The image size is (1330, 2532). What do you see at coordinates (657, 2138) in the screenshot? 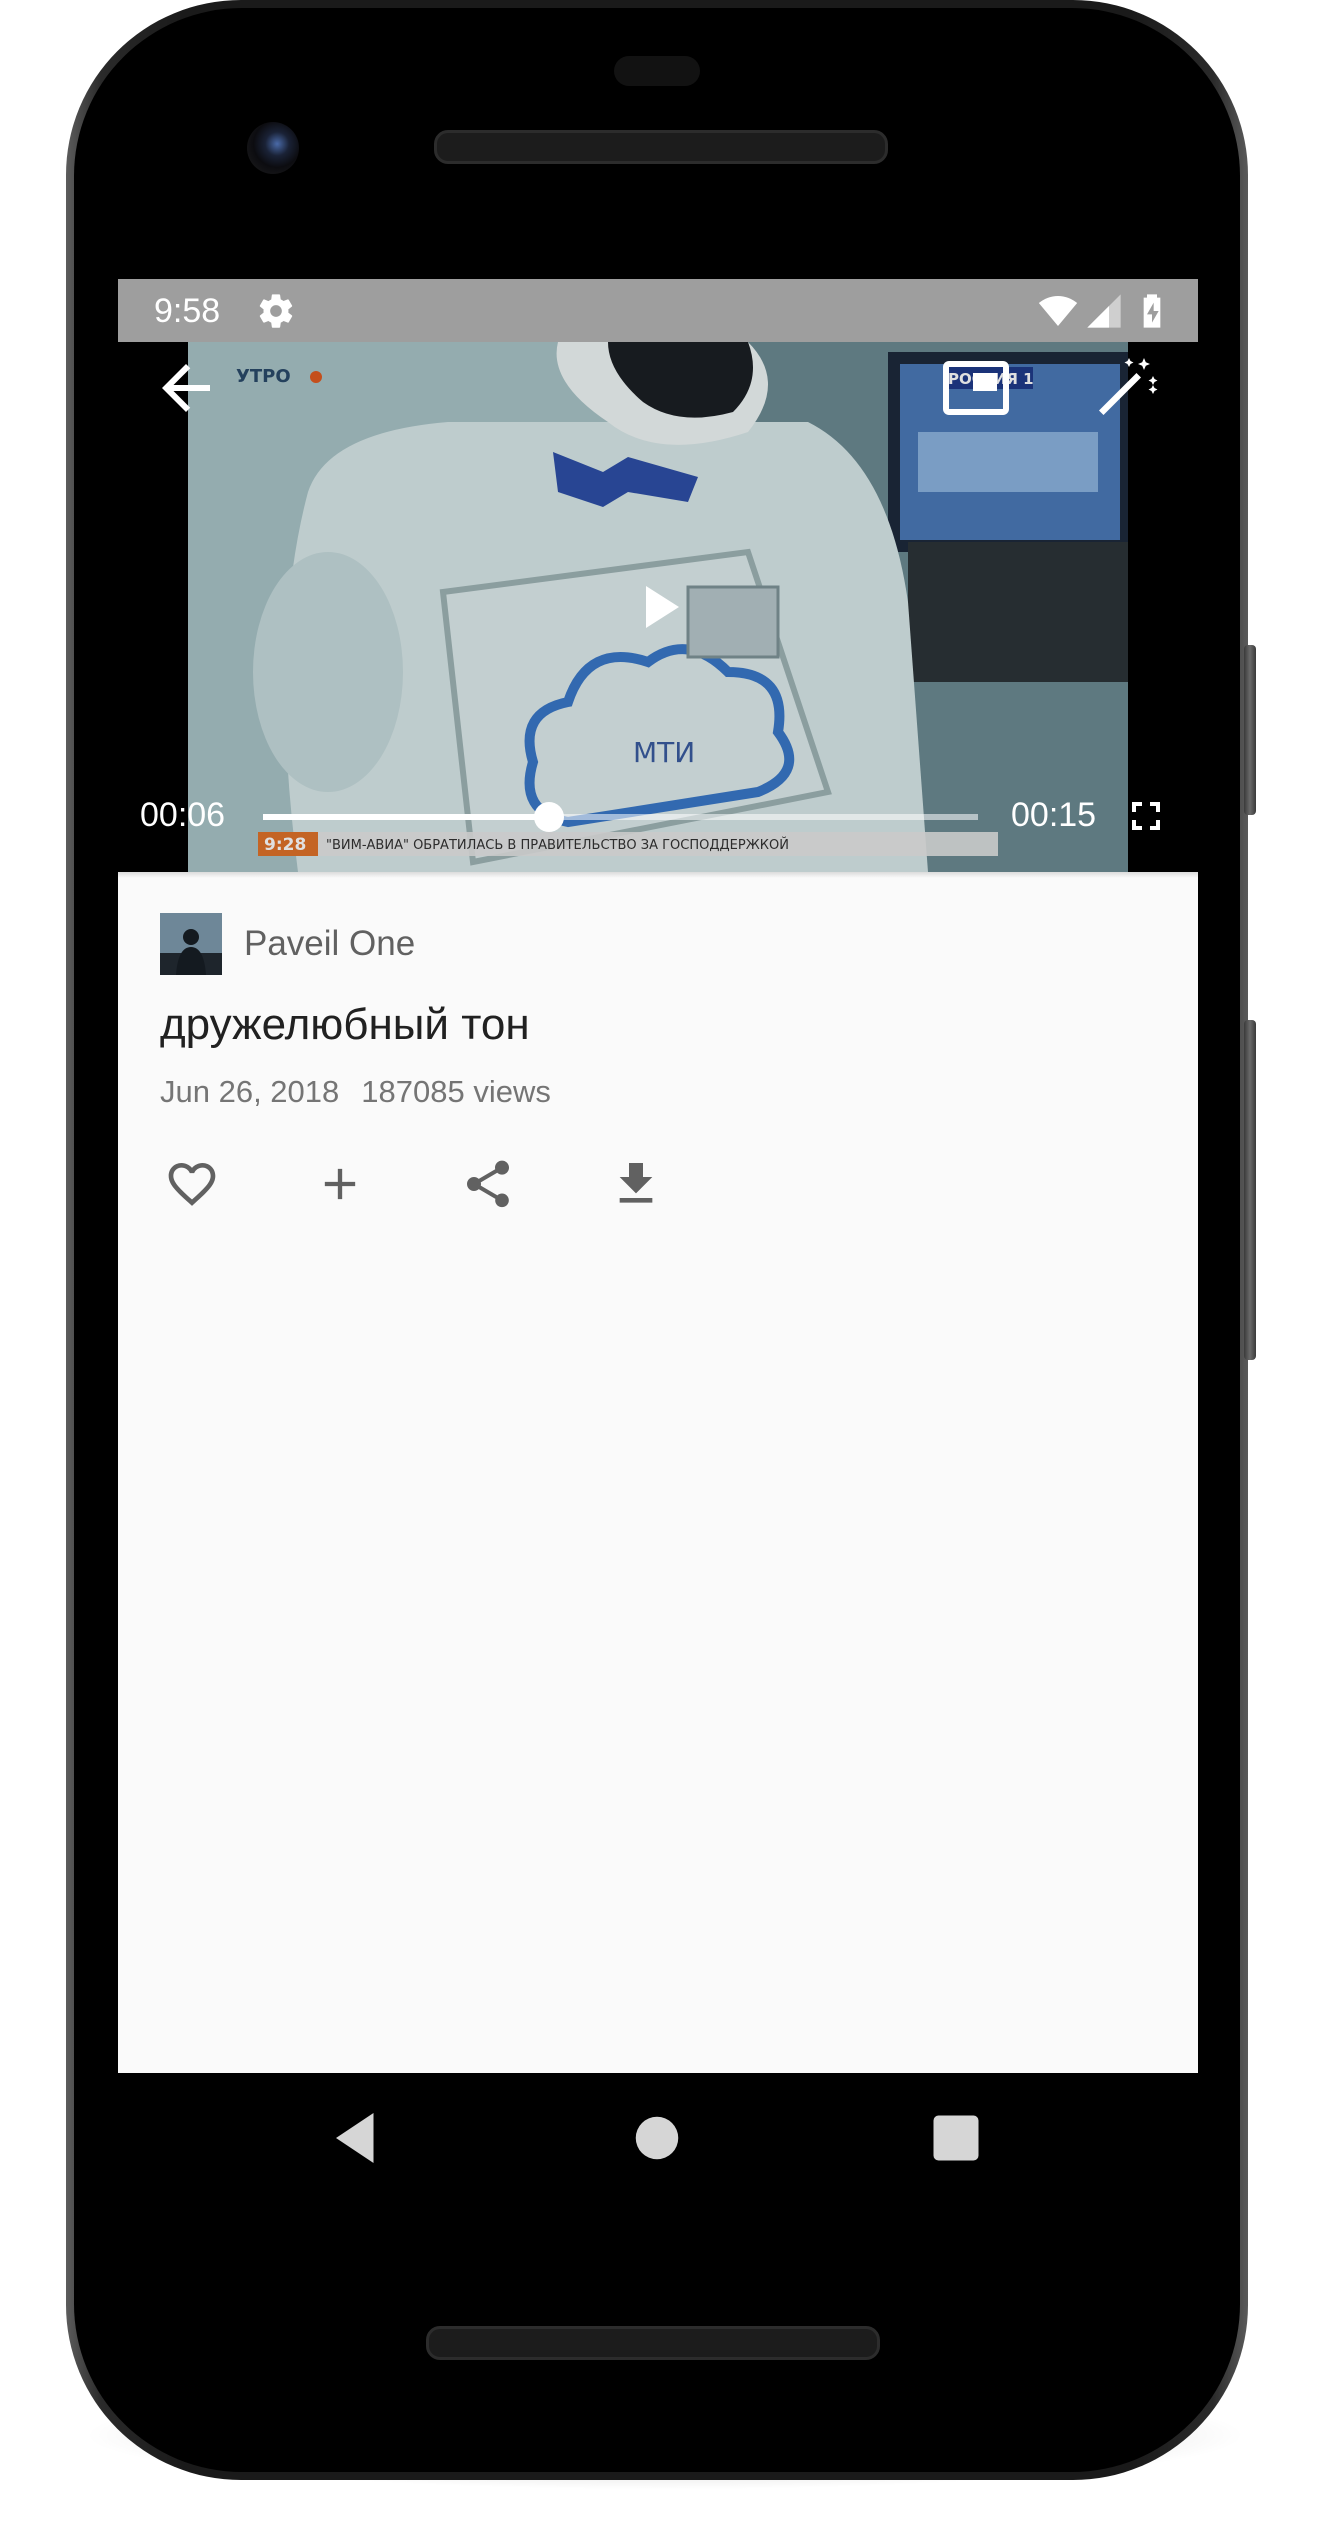
I see `home-circle-icon` at bounding box center [657, 2138].